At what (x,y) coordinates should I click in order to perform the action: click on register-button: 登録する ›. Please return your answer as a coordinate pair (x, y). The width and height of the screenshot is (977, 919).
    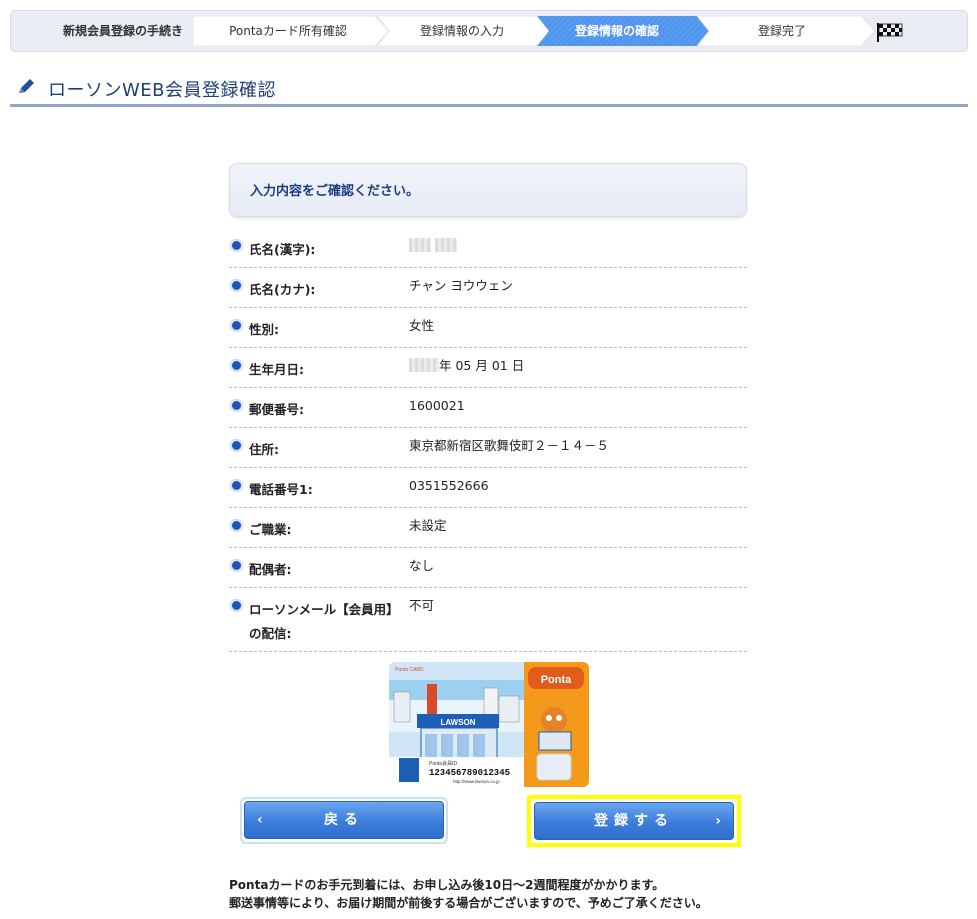
    Looking at the image, I should click on (634, 821).